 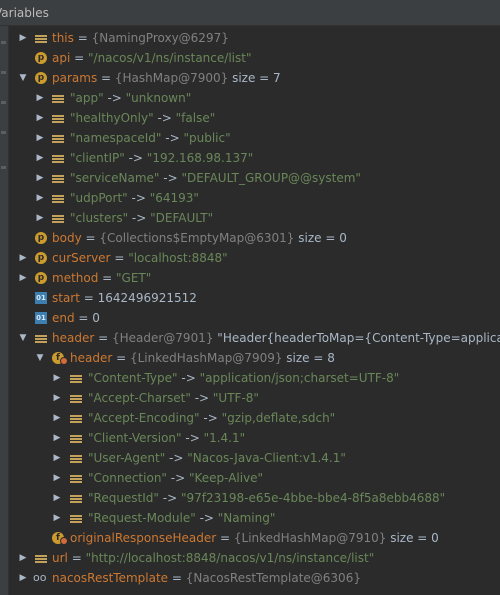 I want to click on variable-row-curserver: ▶ p curServer = "localhost:8848", so click(x=254, y=258).